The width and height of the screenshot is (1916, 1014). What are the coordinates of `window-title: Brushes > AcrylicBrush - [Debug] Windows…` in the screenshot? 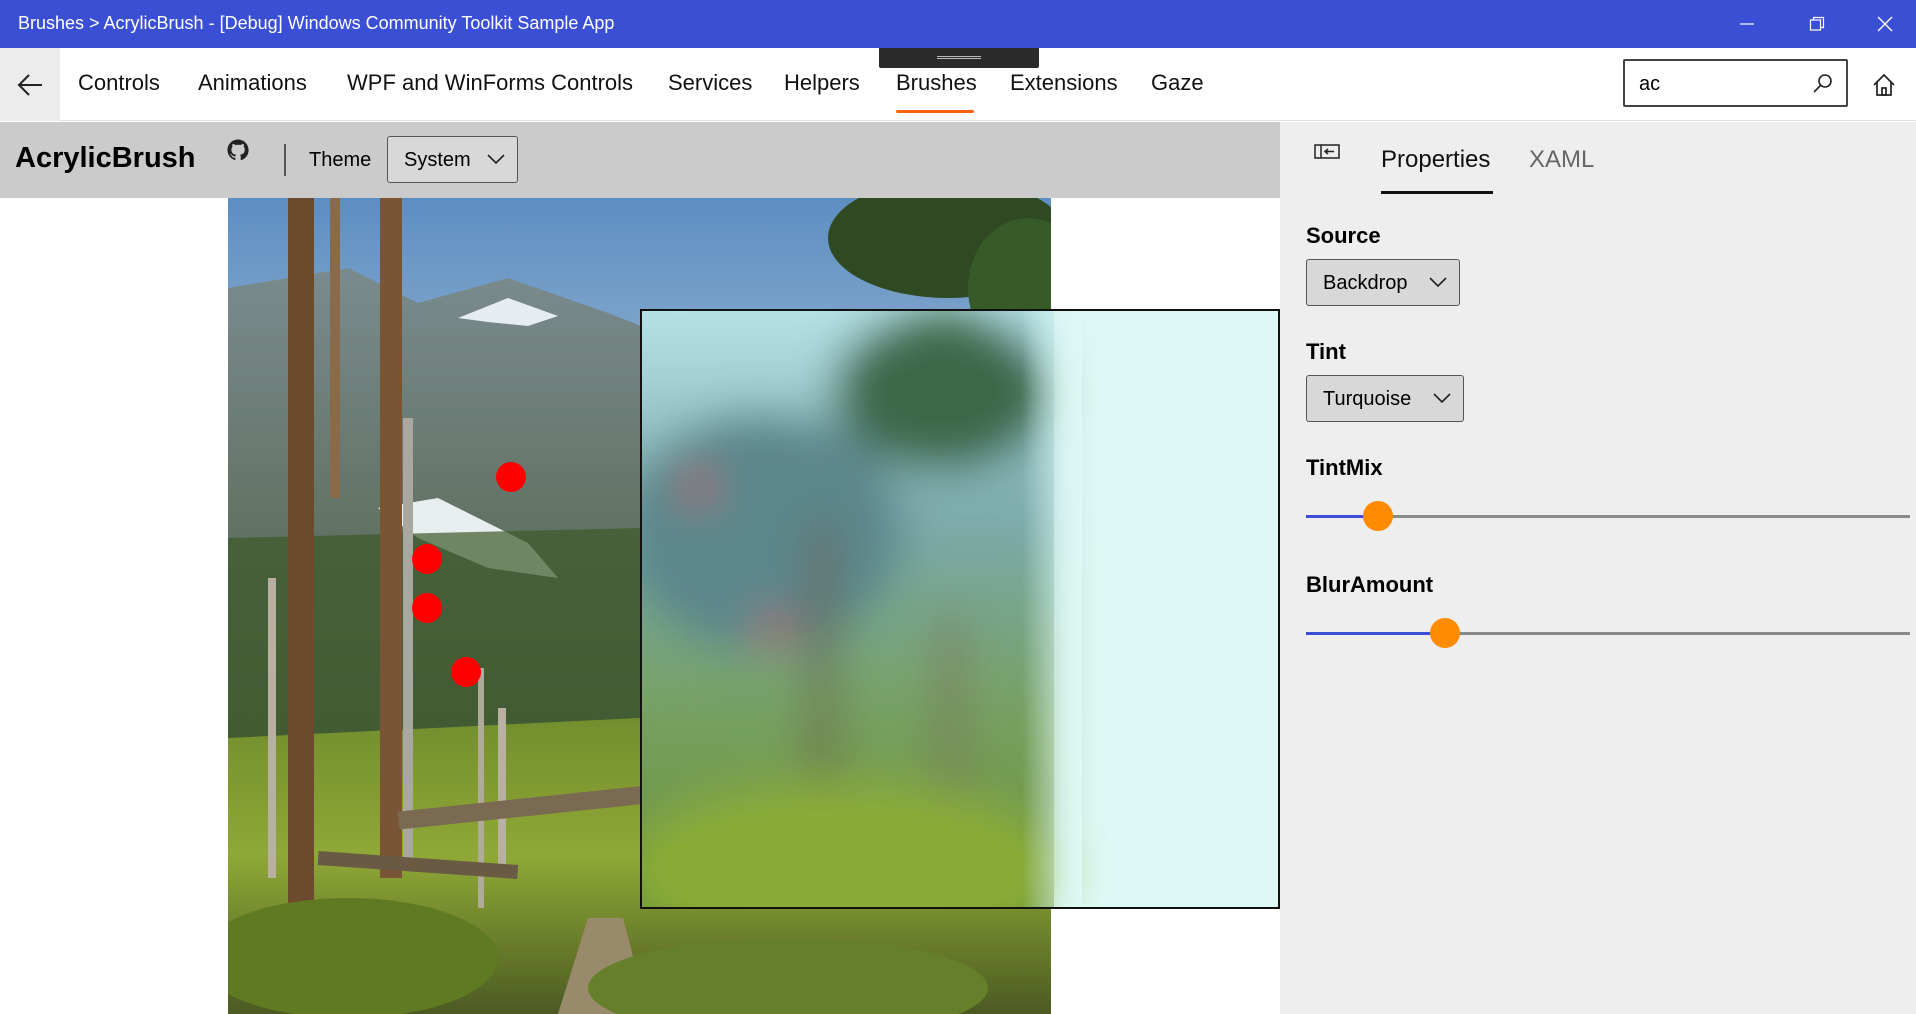 It's located at (316, 23).